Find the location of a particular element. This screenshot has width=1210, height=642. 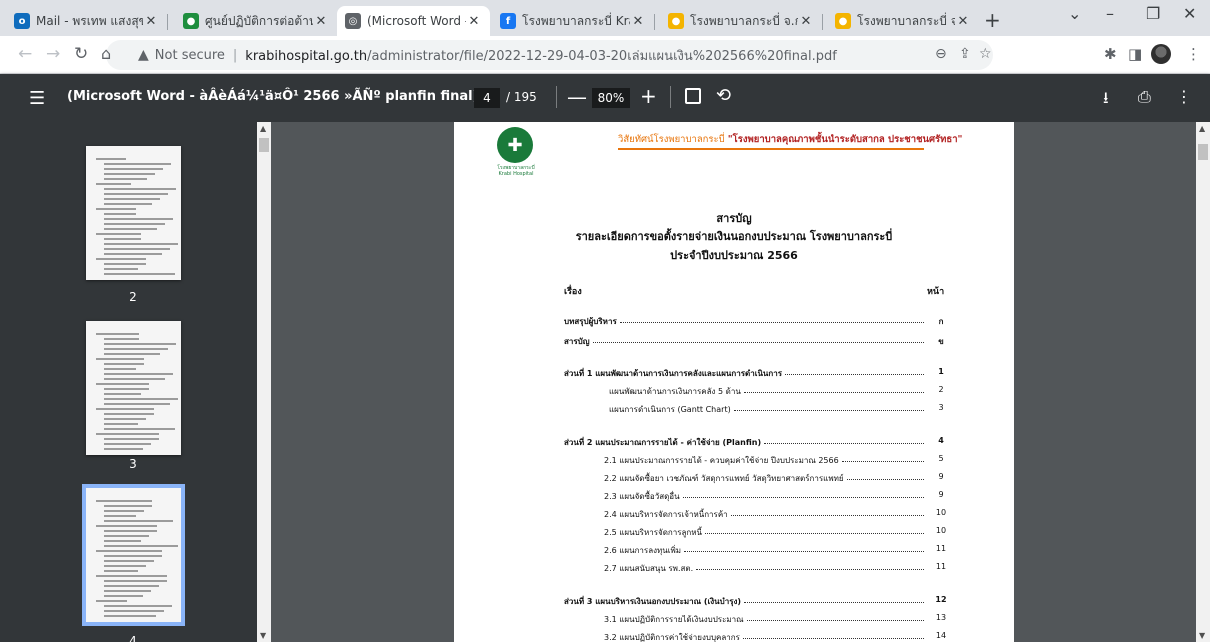

warning-triangle-icon: ▲ is located at coordinates (143, 55).